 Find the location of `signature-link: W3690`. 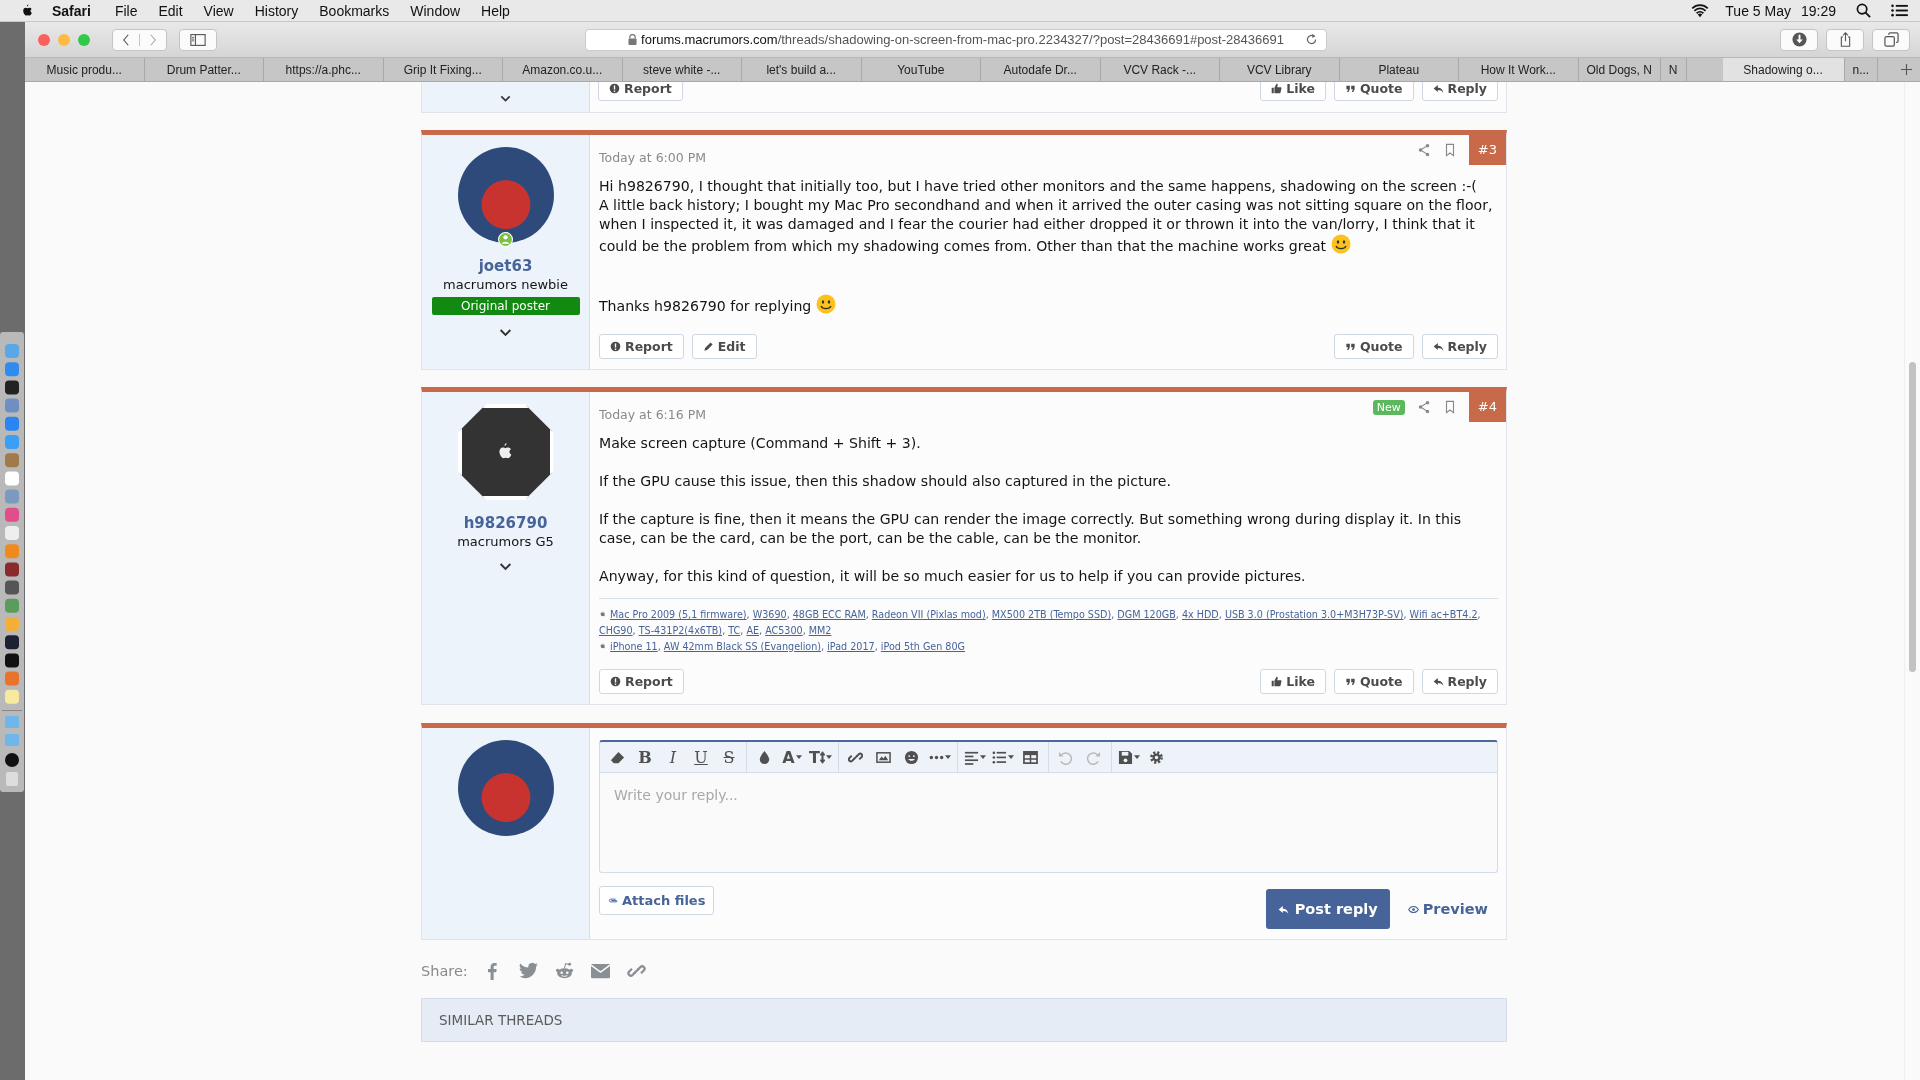

signature-link: W3690 is located at coordinates (769, 614).